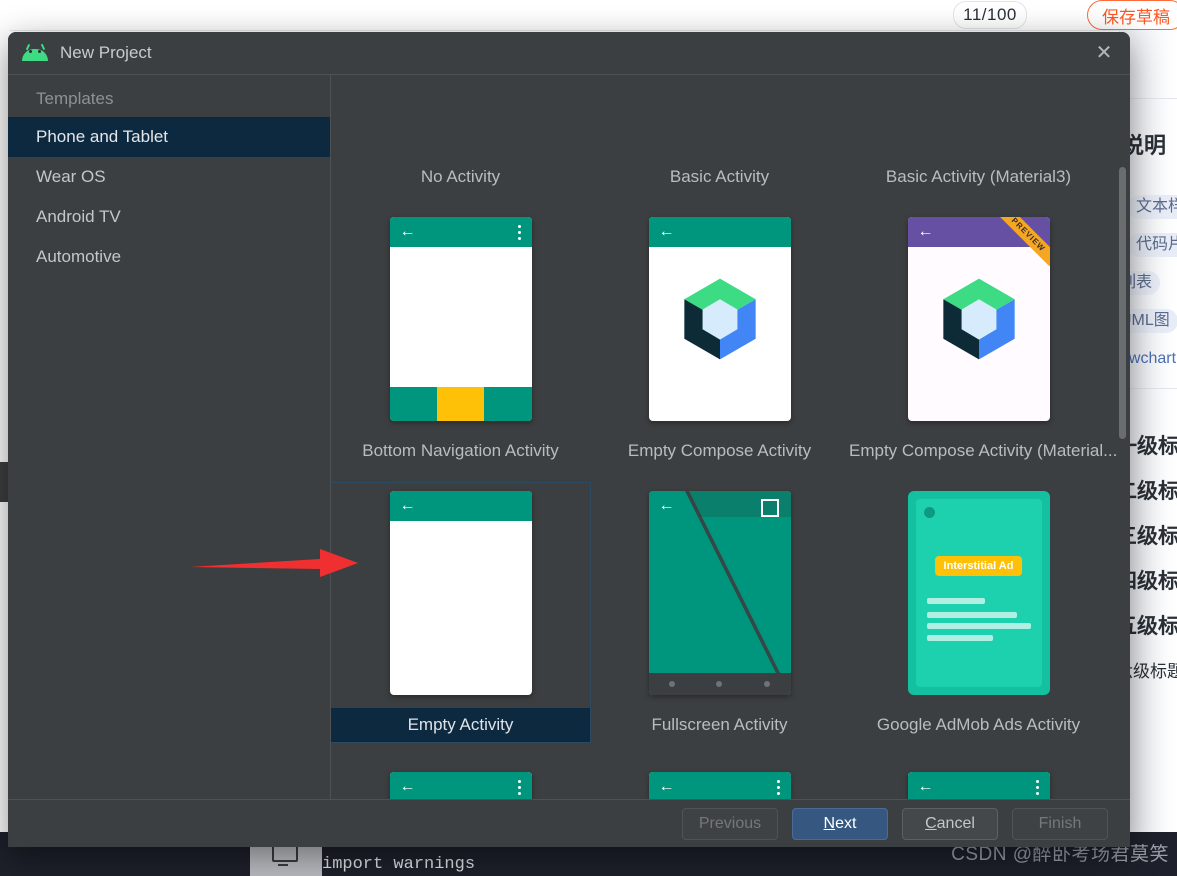 This screenshot has width=1177, height=876. I want to click on bottom-navigation-bar, so click(460, 404).